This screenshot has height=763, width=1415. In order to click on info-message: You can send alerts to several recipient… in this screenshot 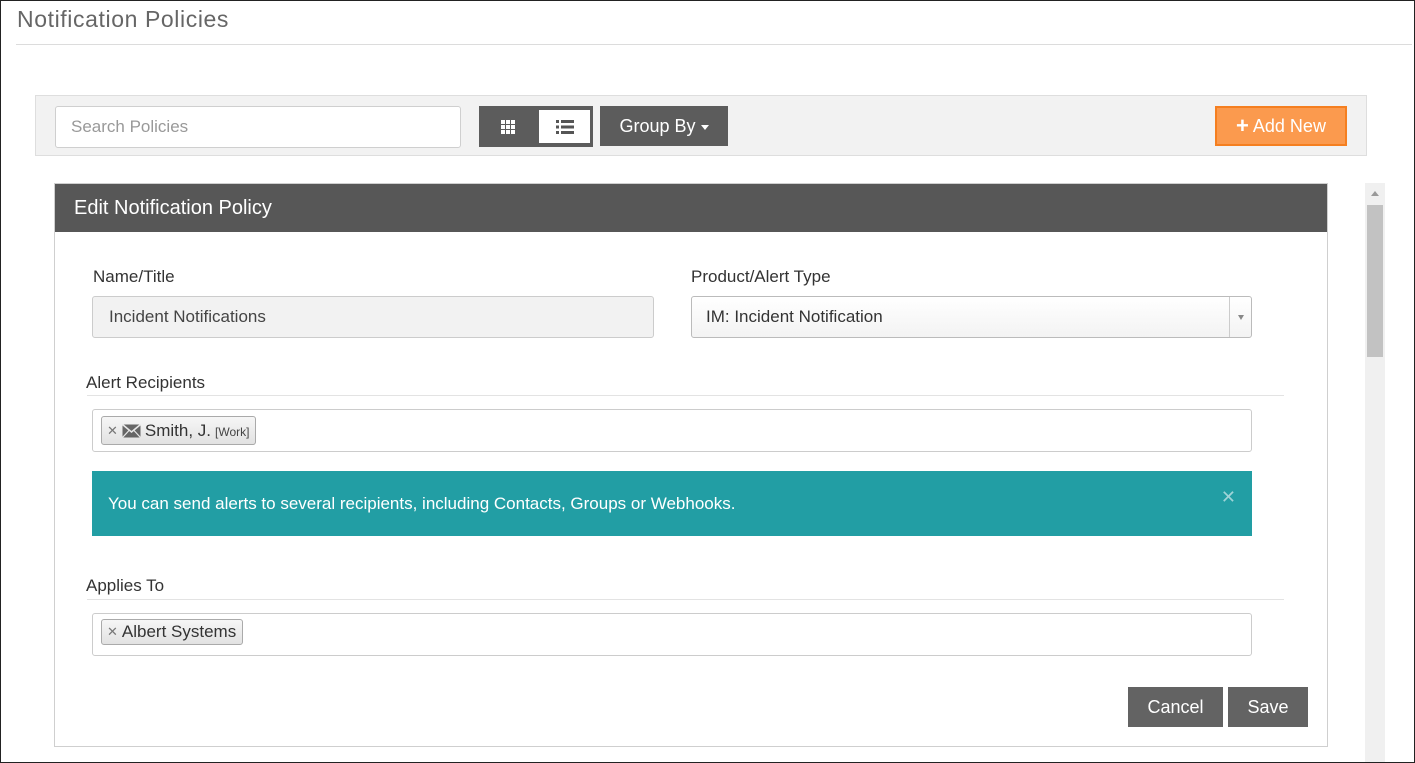, I will do `click(422, 503)`.